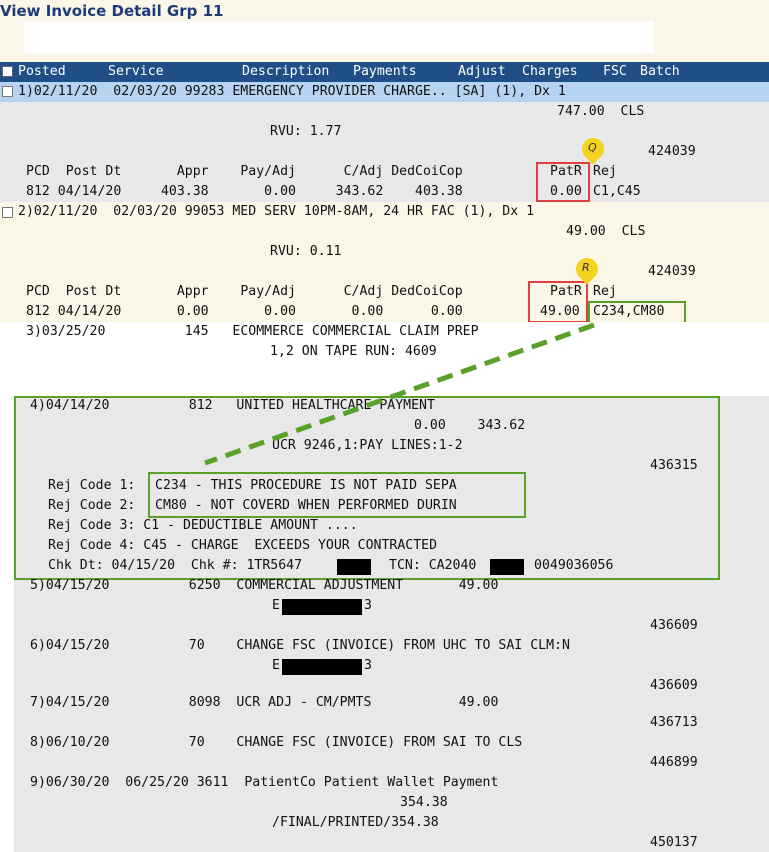 This screenshot has width=769, height=852. Describe the element at coordinates (615, 71) in the screenshot. I see `col-fsc: FSC` at that location.